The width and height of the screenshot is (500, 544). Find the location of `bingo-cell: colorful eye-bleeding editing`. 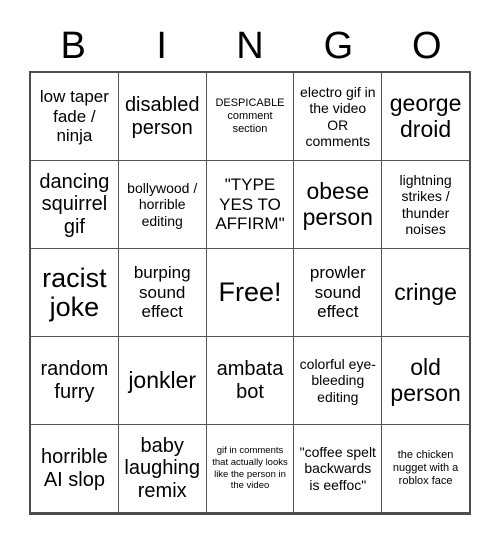

bingo-cell: colorful eye-bleeding editing is located at coordinates (337, 380).